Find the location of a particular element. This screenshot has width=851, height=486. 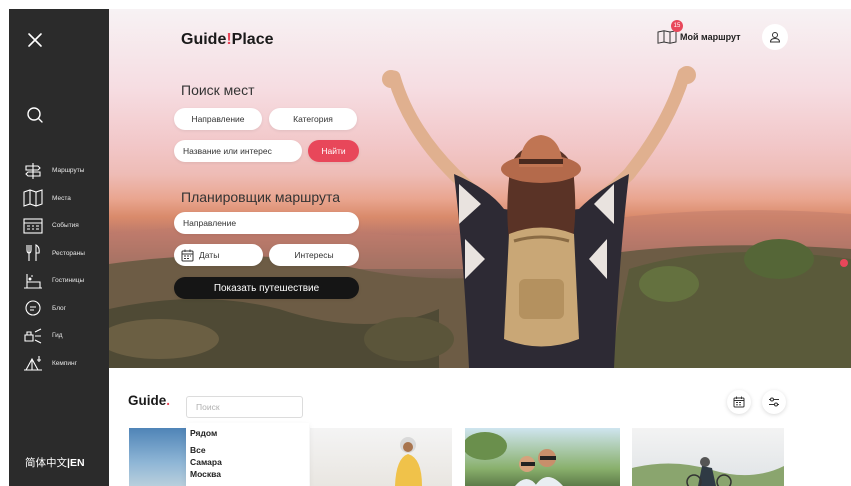

my-route-button: 15 Мой маршрут is located at coordinates (699, 34).